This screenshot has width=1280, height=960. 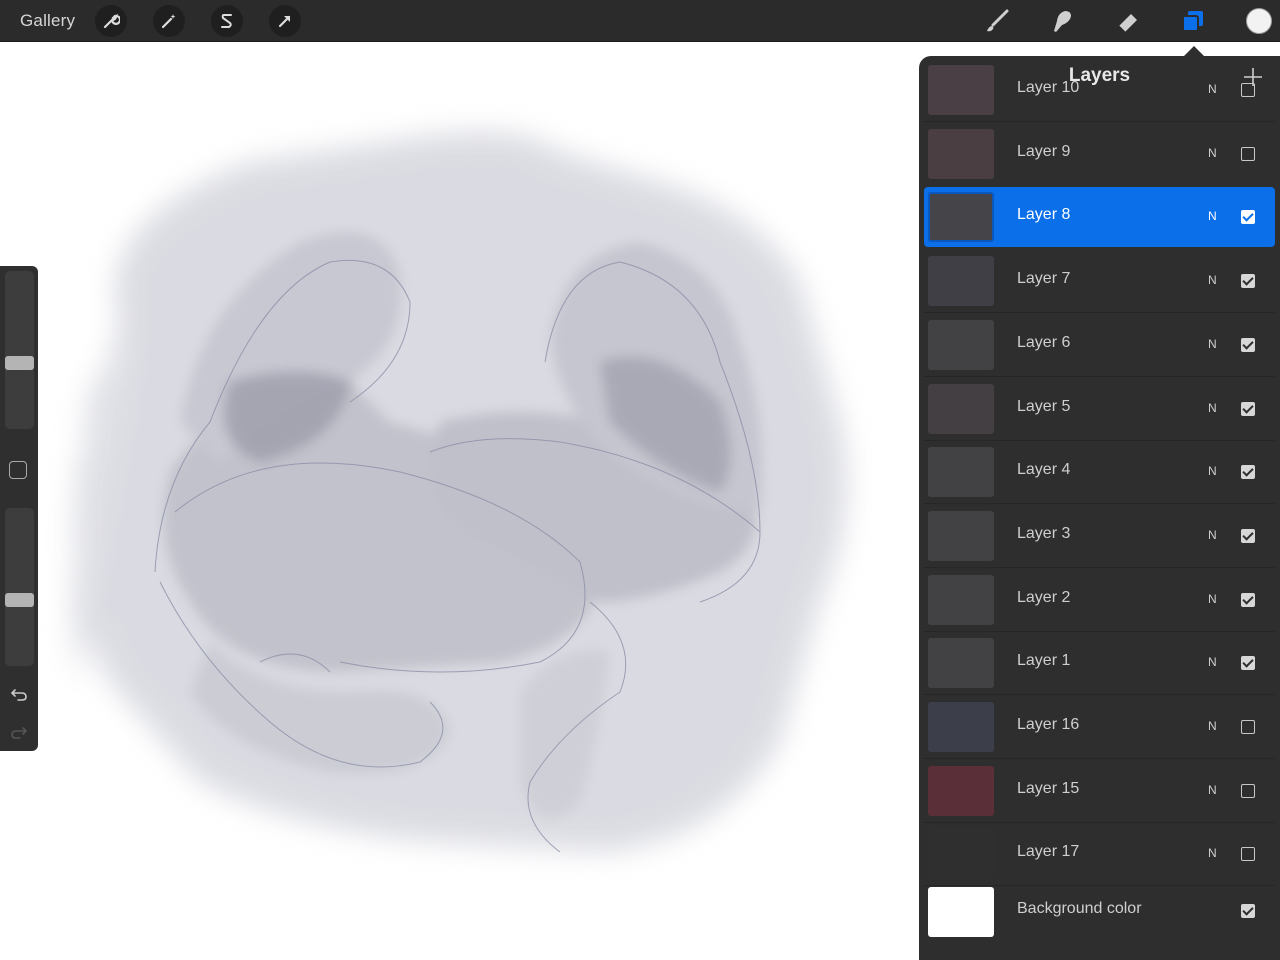 What do you see at coordinates (1099, 854) in the screenshot?
I see `layer-row: Layer 17 N` at bounding box center [1099, 854].